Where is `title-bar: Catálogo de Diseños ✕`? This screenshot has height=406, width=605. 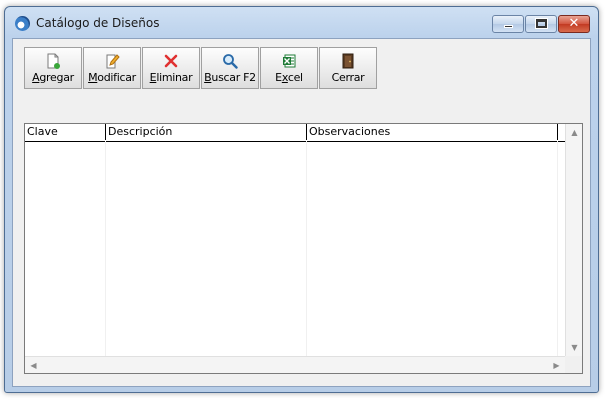
title-bar: Catálogo de Diseños ✕ is located at coordinates (301, 22).